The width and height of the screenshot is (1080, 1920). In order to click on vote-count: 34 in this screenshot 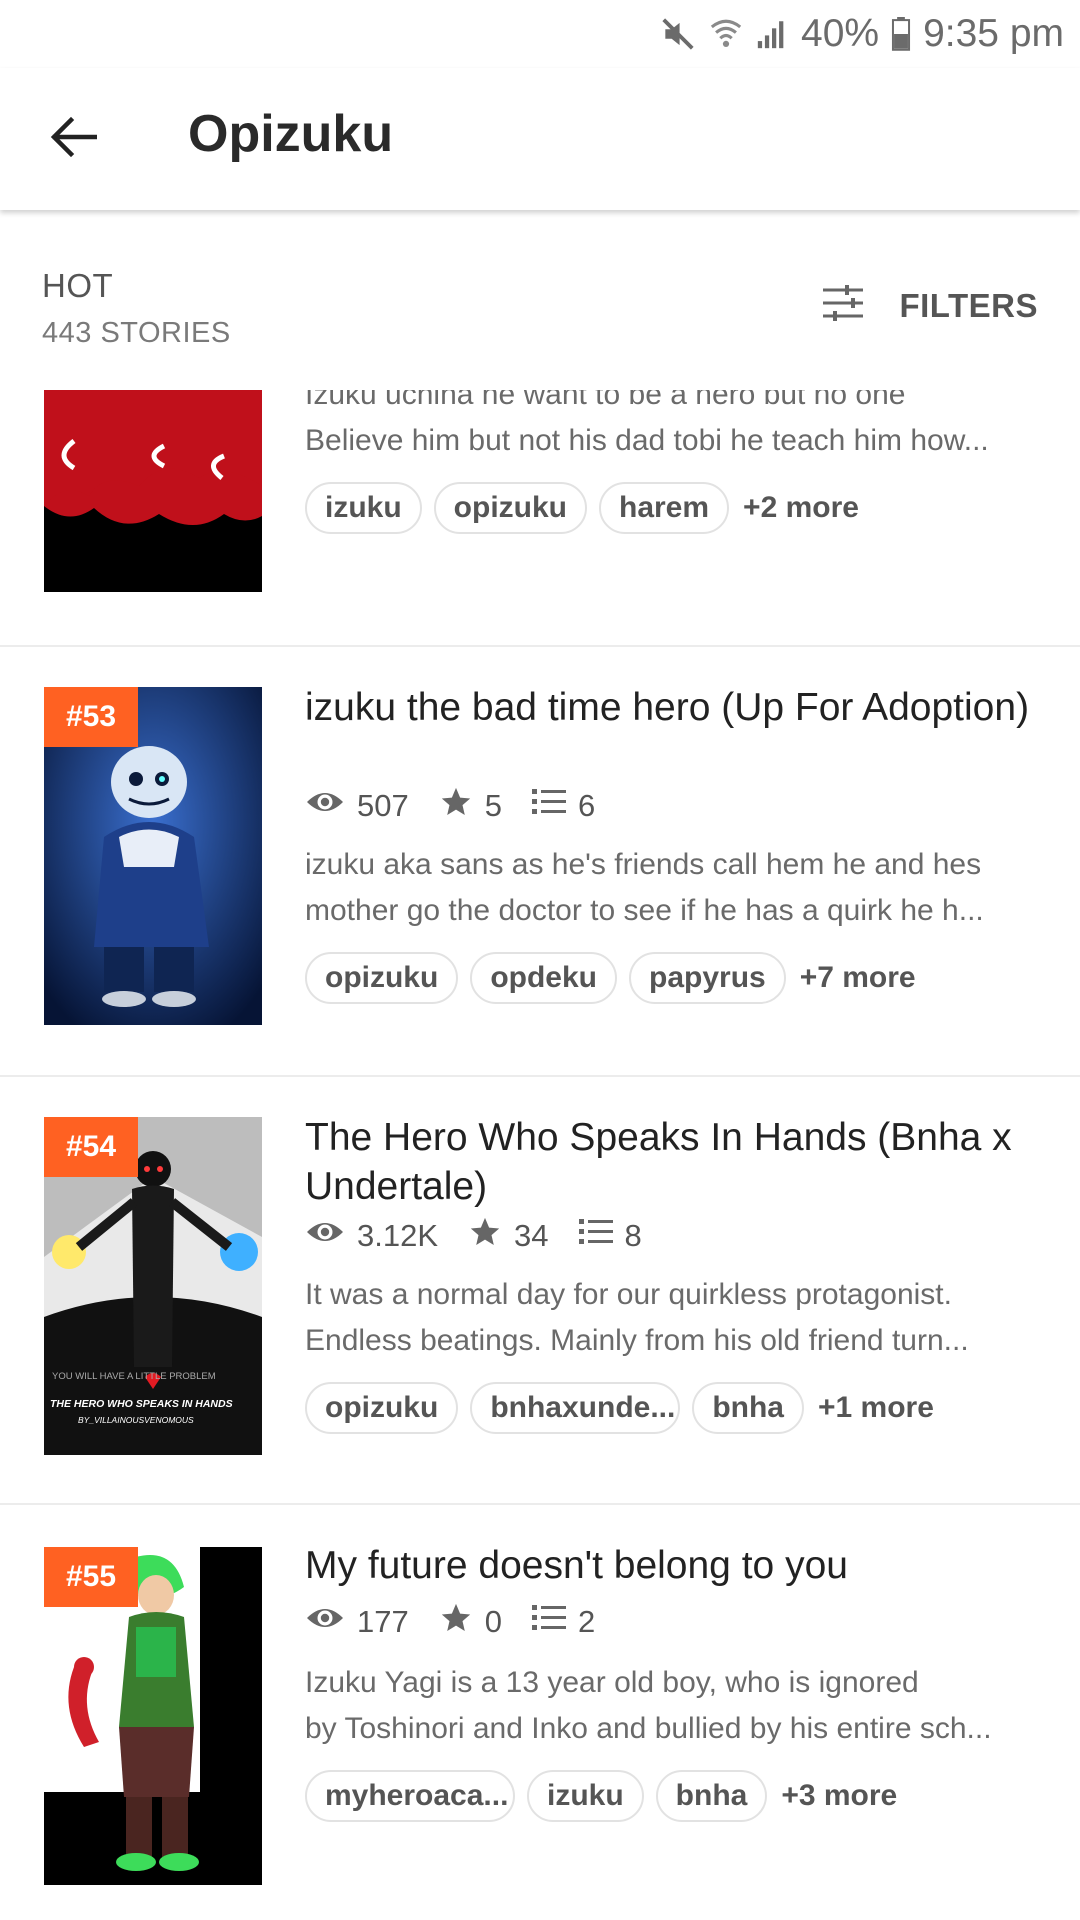, I will do `click(531, 1235)`.